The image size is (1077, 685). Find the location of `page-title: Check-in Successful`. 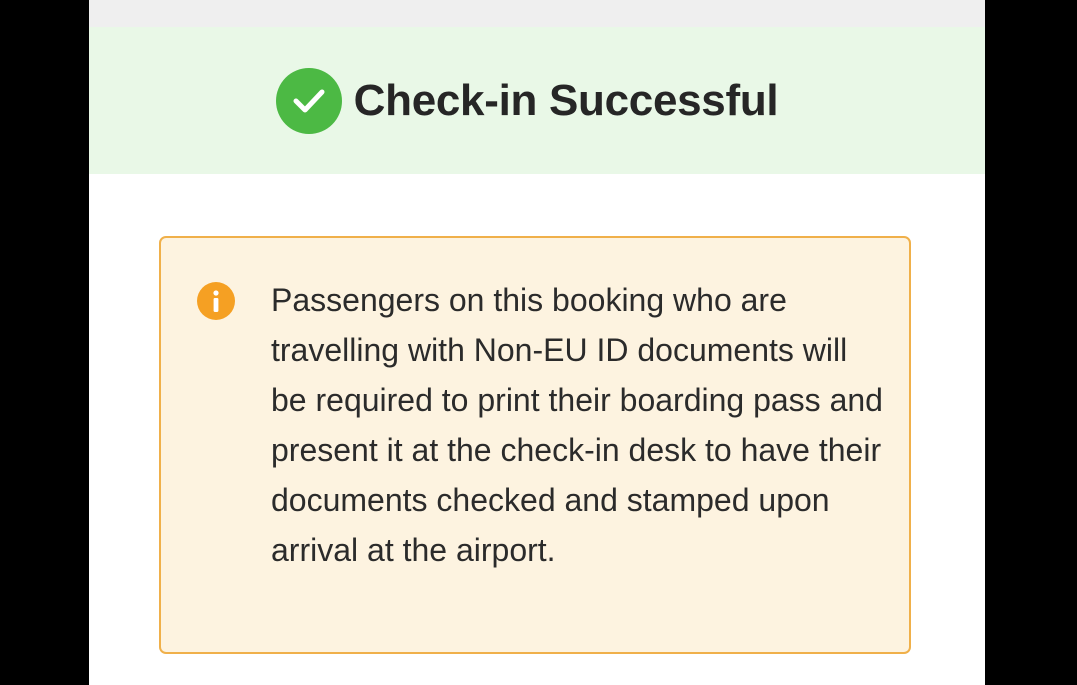

page-title: Check-in Successful is located at coordinates (566, 100).